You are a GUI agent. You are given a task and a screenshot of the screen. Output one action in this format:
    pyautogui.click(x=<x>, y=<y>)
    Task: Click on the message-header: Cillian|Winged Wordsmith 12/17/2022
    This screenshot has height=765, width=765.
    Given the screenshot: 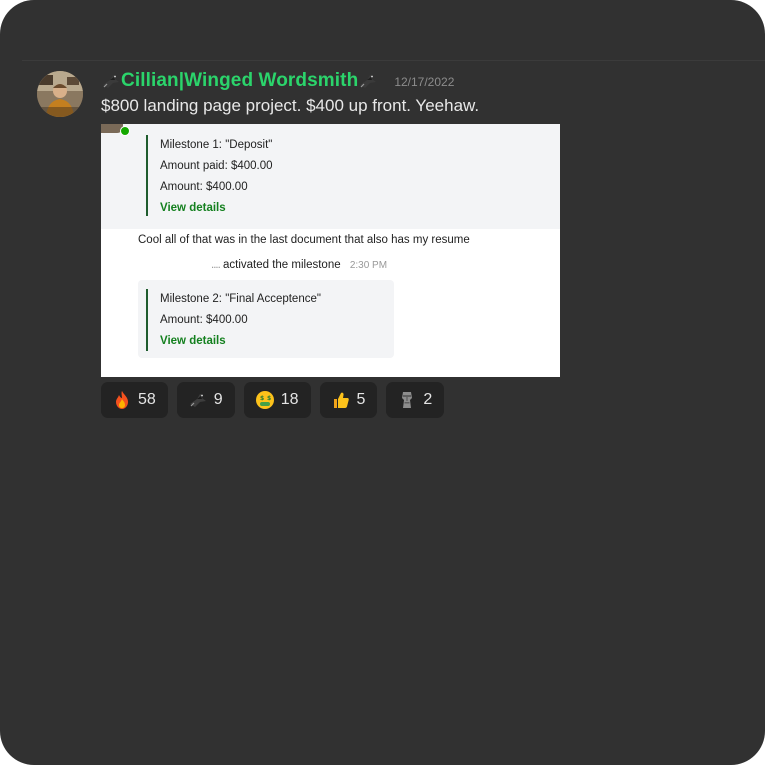 What is the action you would take?
    pyautogui.click(x=277, y=81)
    